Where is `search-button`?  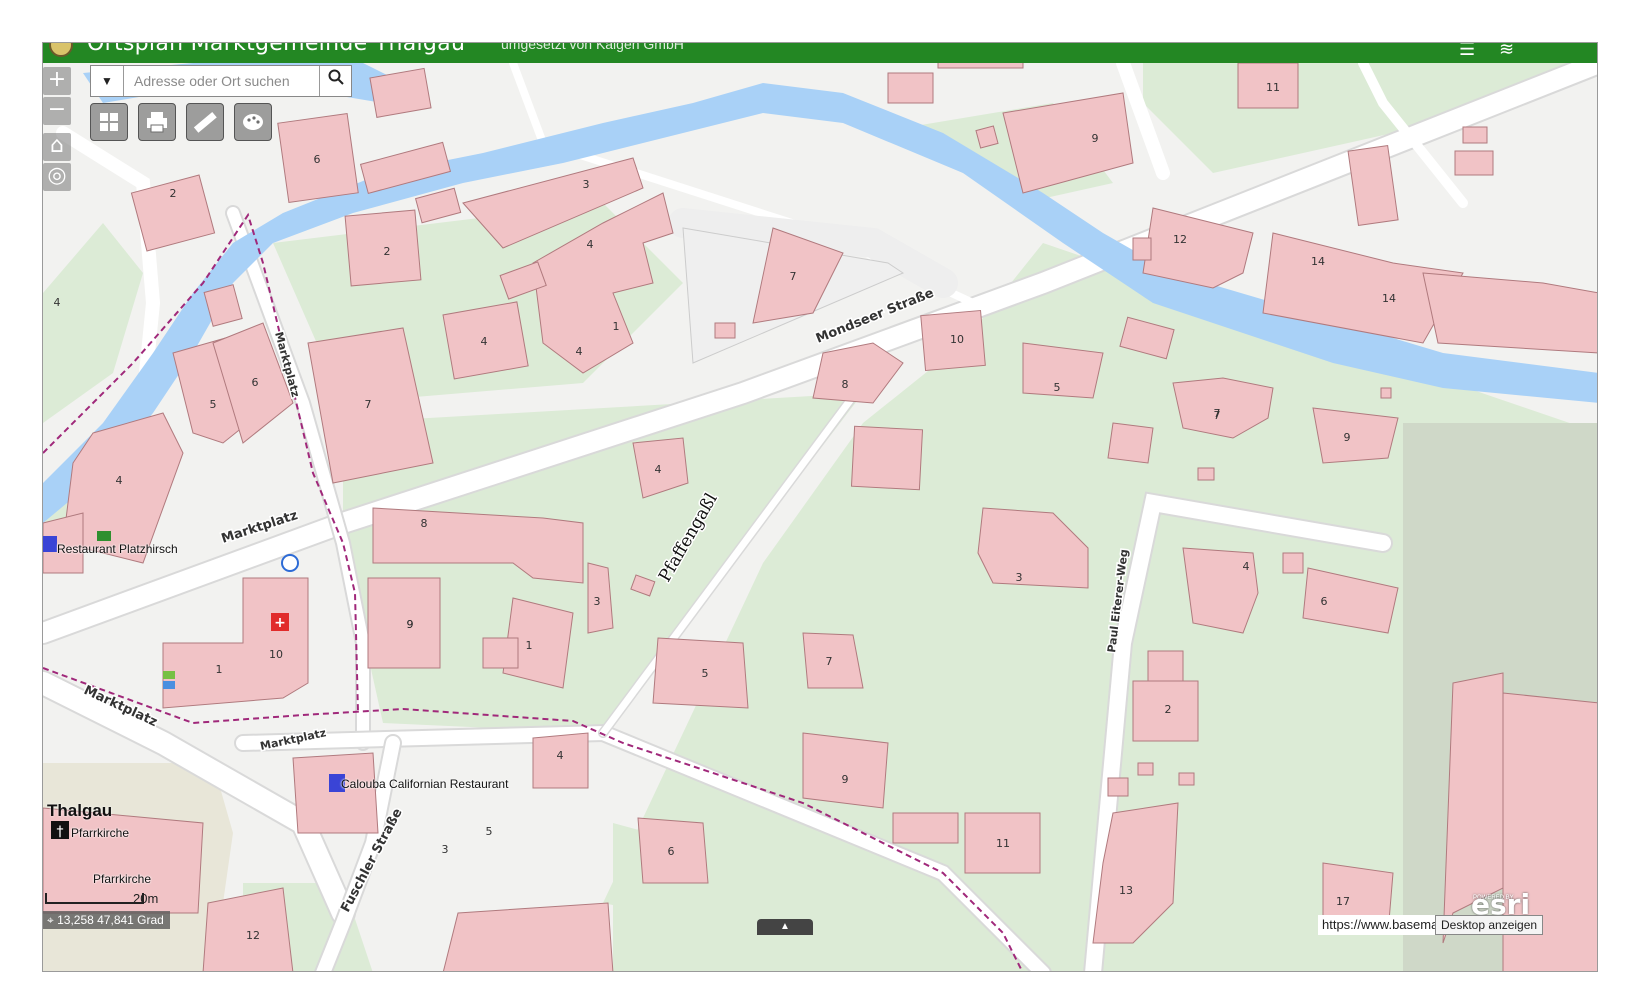 search-button is located at coordinates (335, 81).